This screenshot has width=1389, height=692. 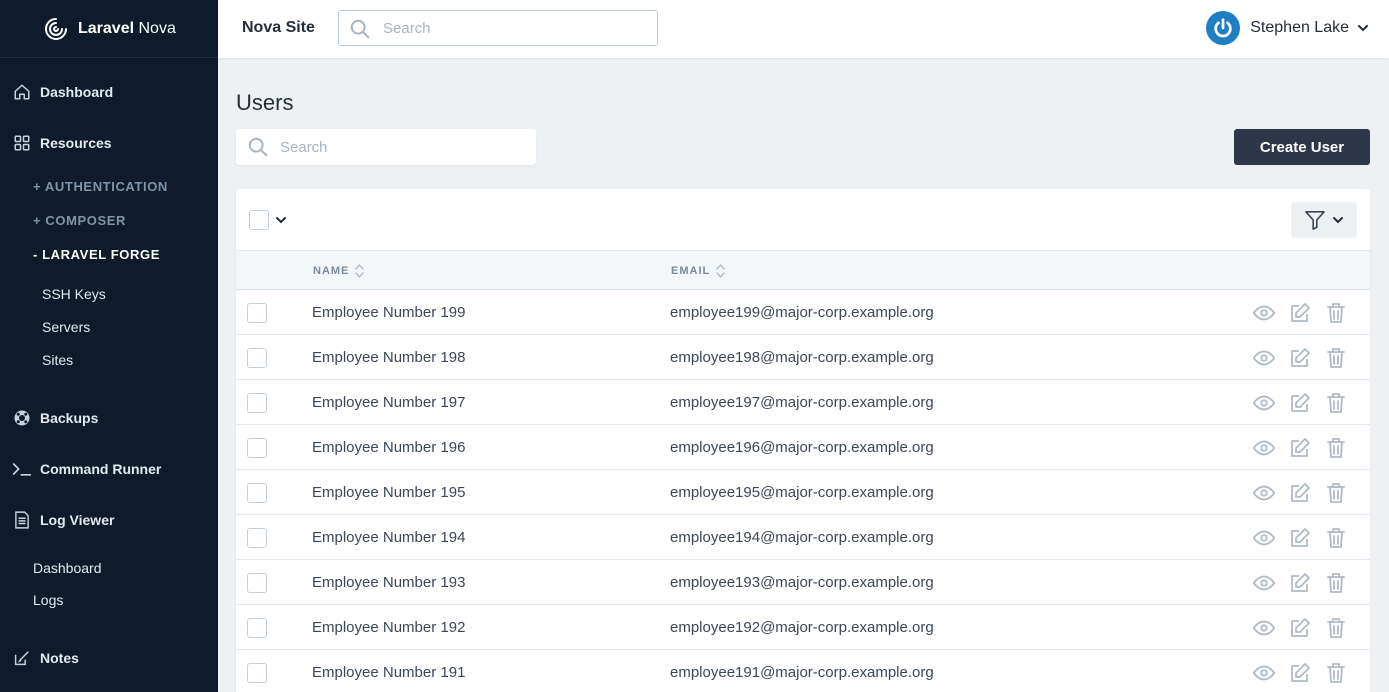 What do you see at coordinates (57, 360) in the screenshot?
I see `sidebar-item-sites: Sites` at bounding box center [57, 360].